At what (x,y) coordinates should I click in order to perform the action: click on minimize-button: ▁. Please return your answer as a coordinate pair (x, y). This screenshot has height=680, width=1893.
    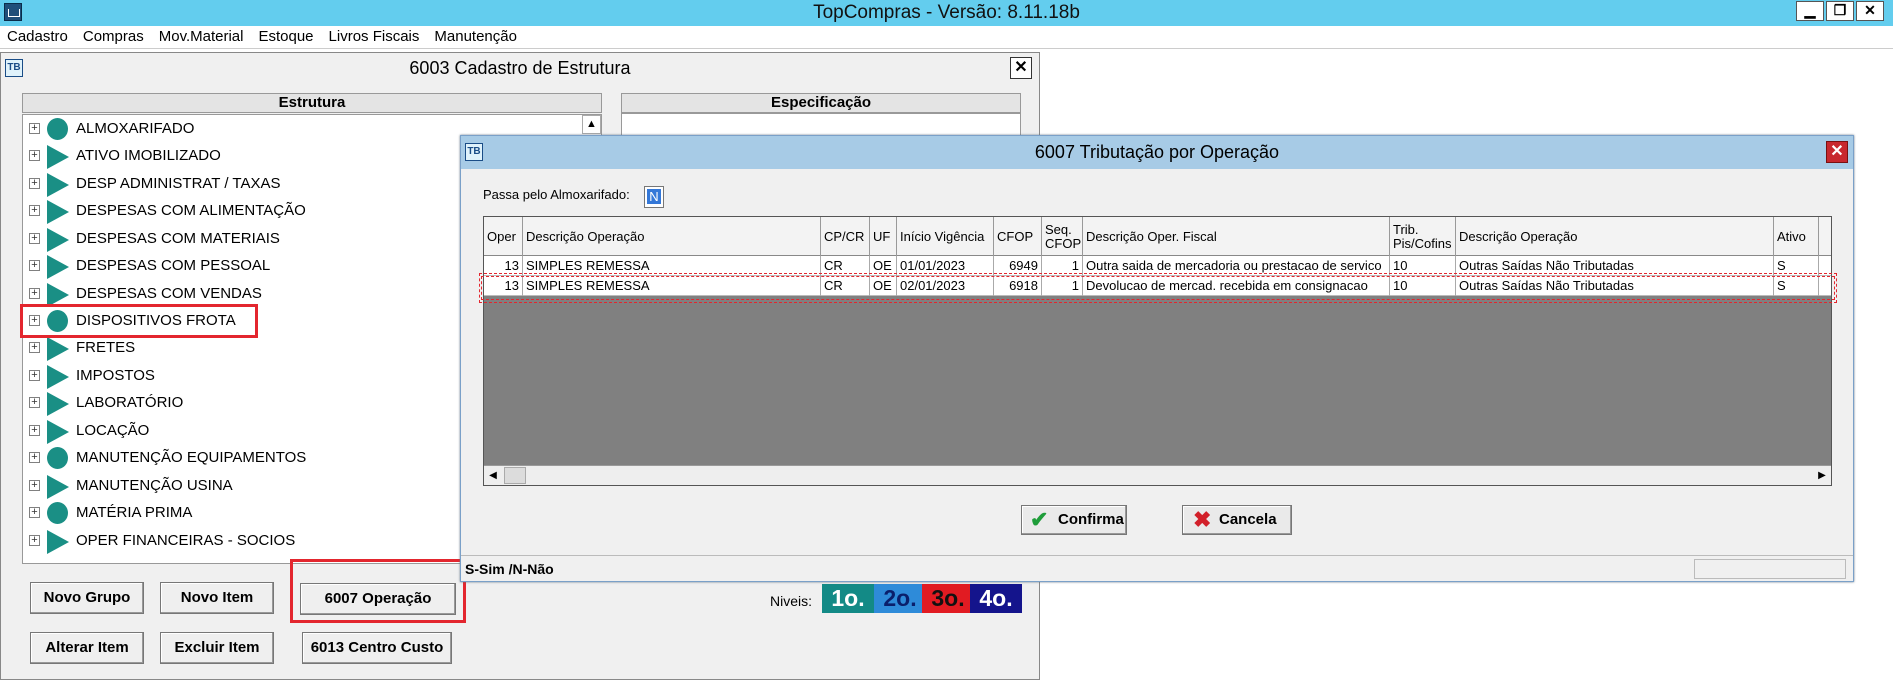
    Looking at the image, I should click on (1810, 11).